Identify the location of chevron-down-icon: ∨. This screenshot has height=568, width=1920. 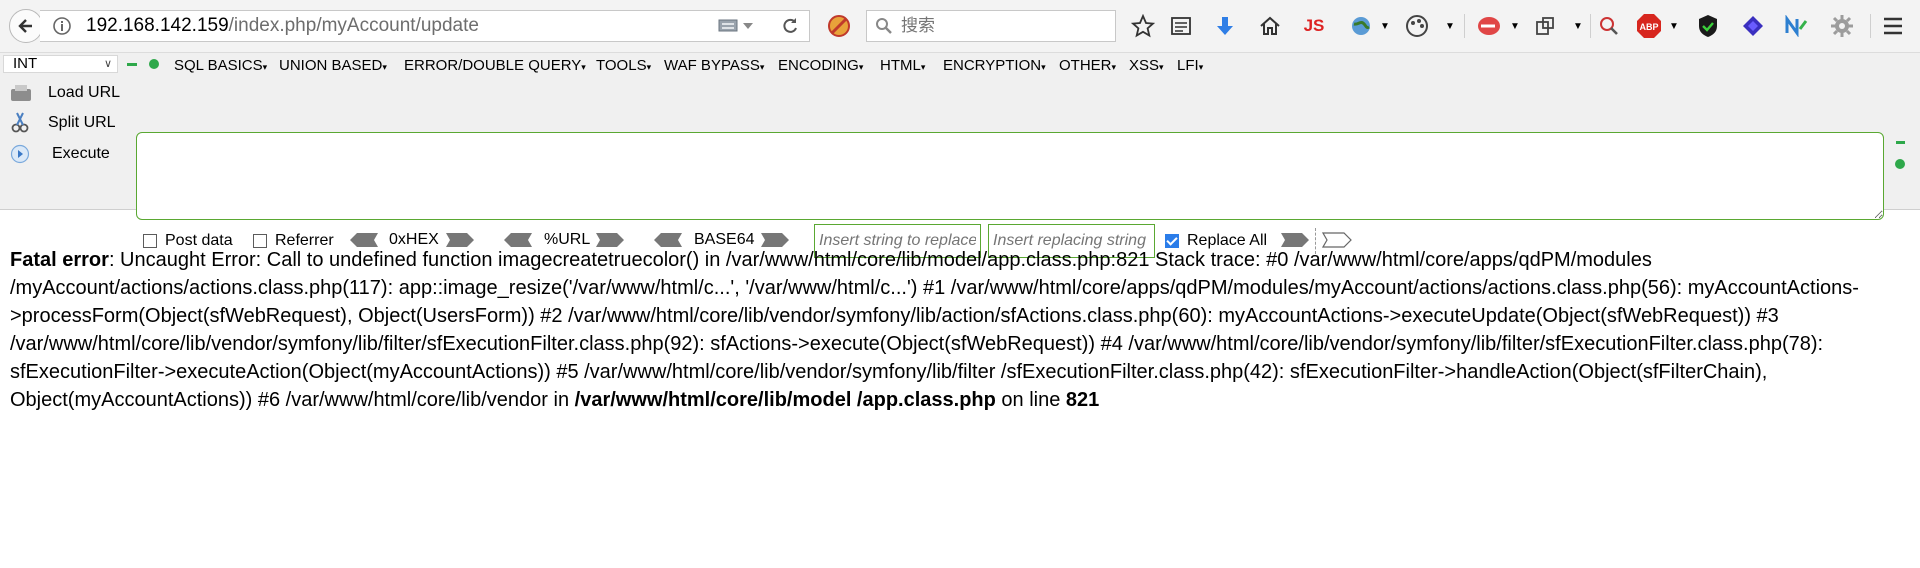
(107, 64).